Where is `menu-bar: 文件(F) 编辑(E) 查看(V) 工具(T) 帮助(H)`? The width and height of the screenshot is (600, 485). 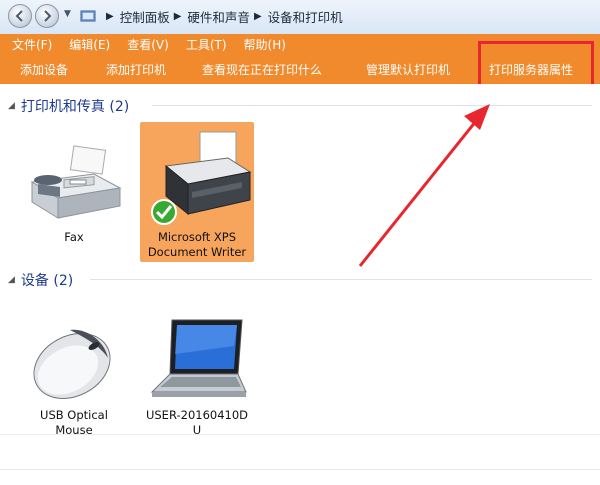
menu-bar: 文件(F) 编辑(E) 查看(V) 工具(T) 帮助(H) is located at coordinates (157, 44).